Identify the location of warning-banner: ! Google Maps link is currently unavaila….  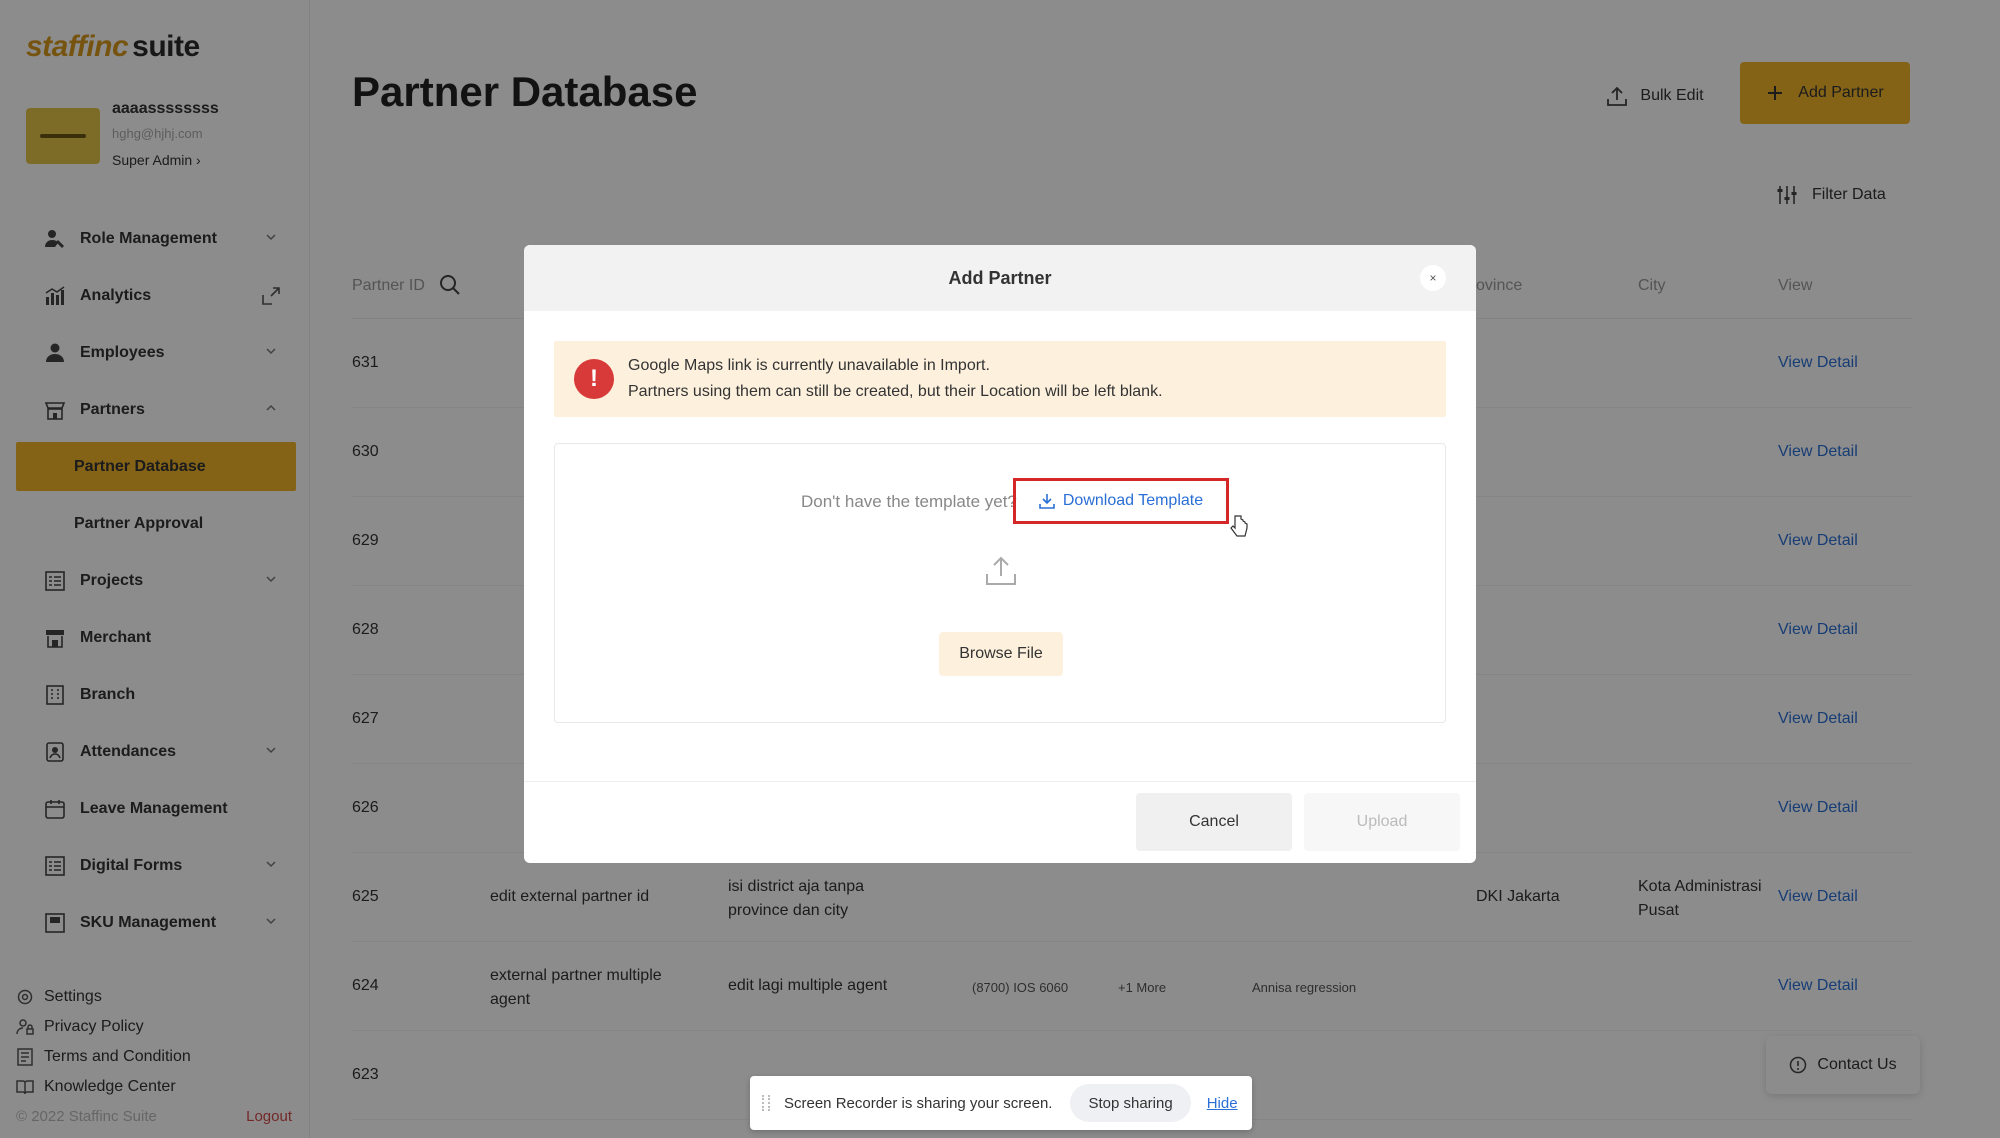
(1000, 379).